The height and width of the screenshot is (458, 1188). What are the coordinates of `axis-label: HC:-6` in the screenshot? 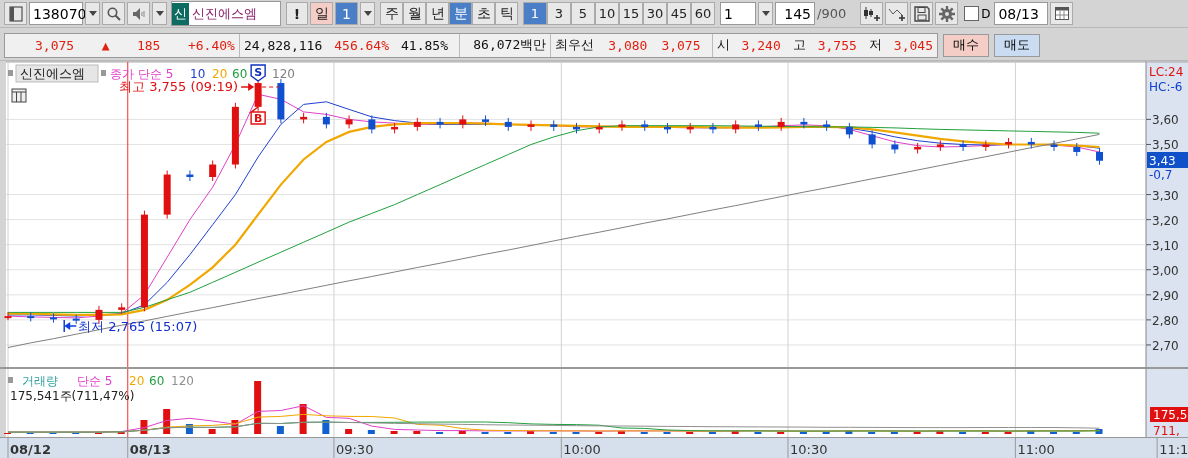 It's located at (1166, 87).